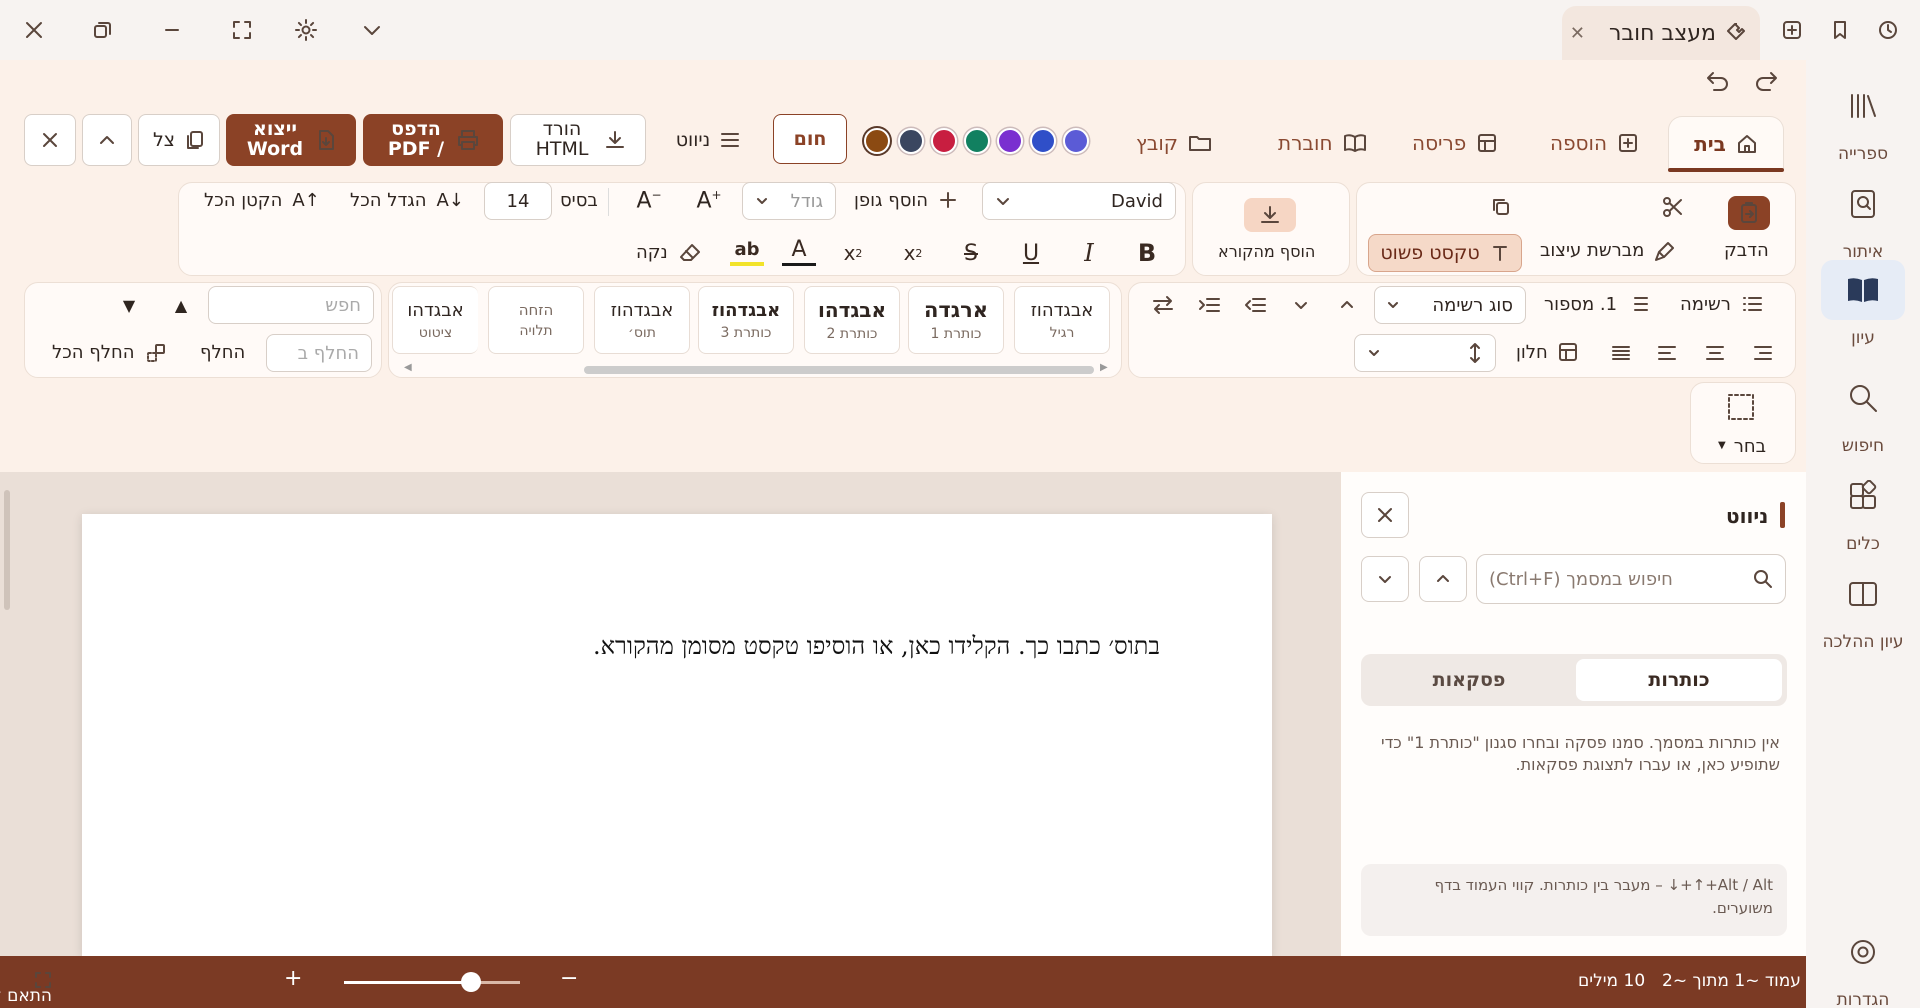 This screenshot has width=1920, height=1008. I want to click on cut-icon, so click(1673, 207).